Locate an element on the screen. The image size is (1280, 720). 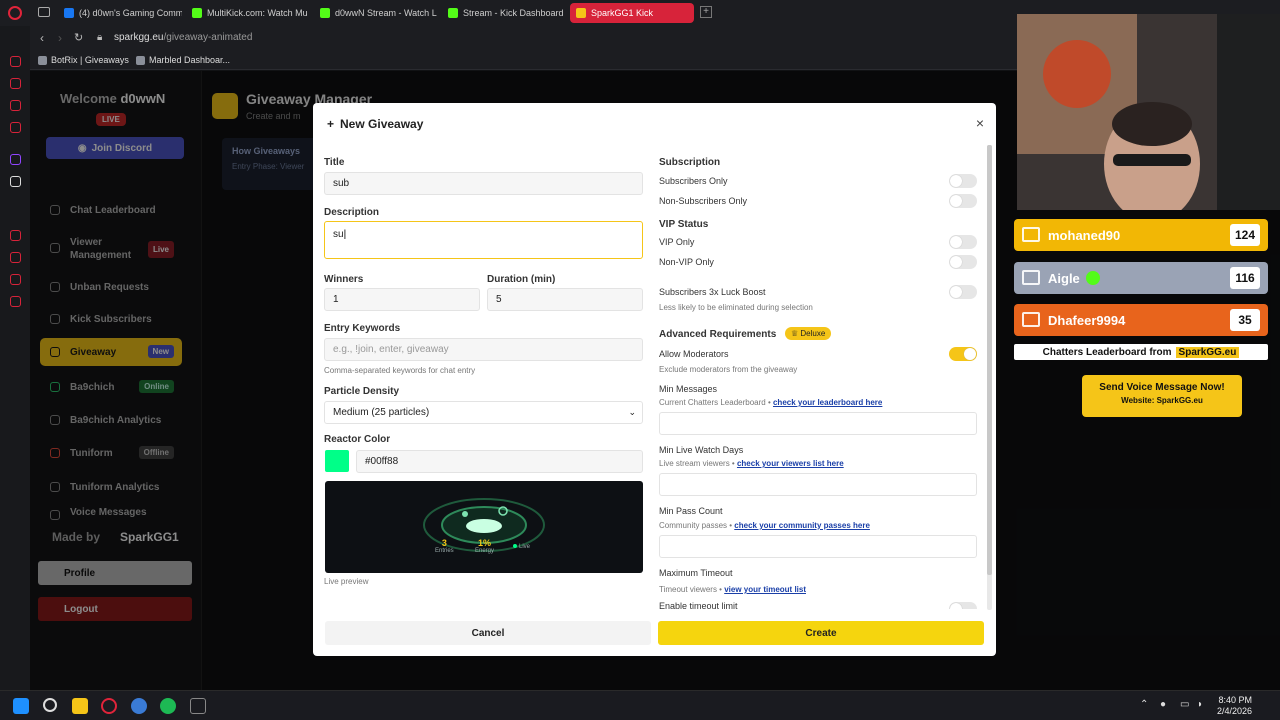
file-explorer-icon is located at coordinates (80, 706).